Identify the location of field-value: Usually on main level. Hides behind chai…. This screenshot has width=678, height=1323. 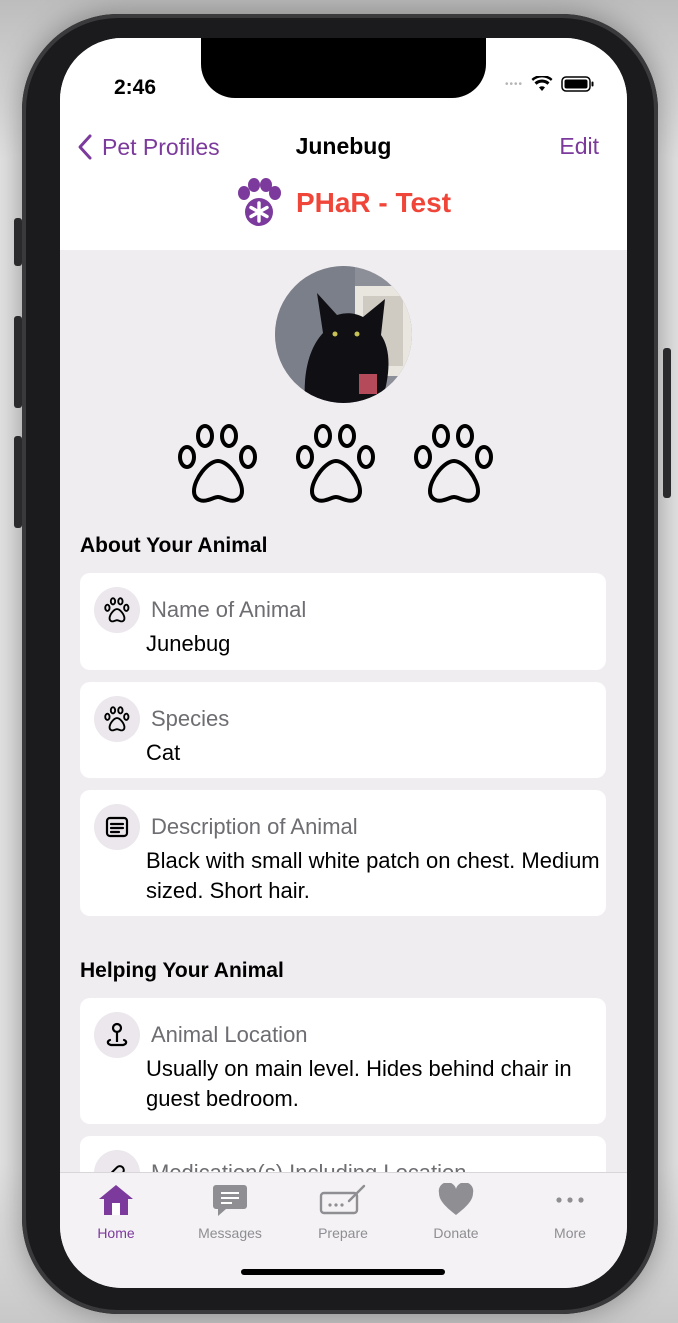
(359, 1083).